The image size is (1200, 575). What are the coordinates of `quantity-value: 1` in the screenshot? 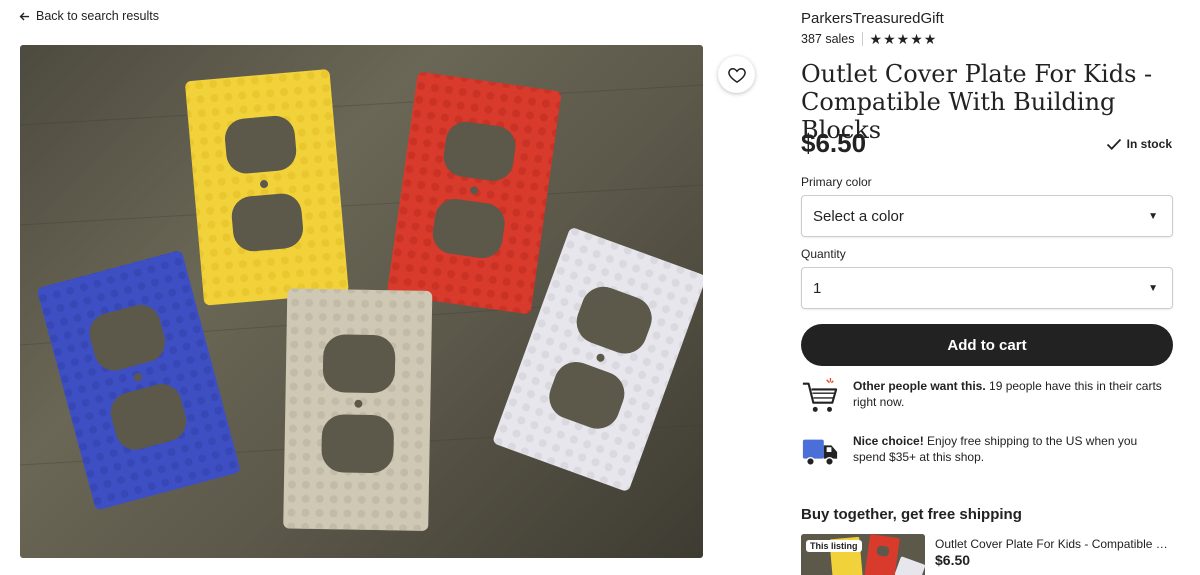 It's located at (817, 288).